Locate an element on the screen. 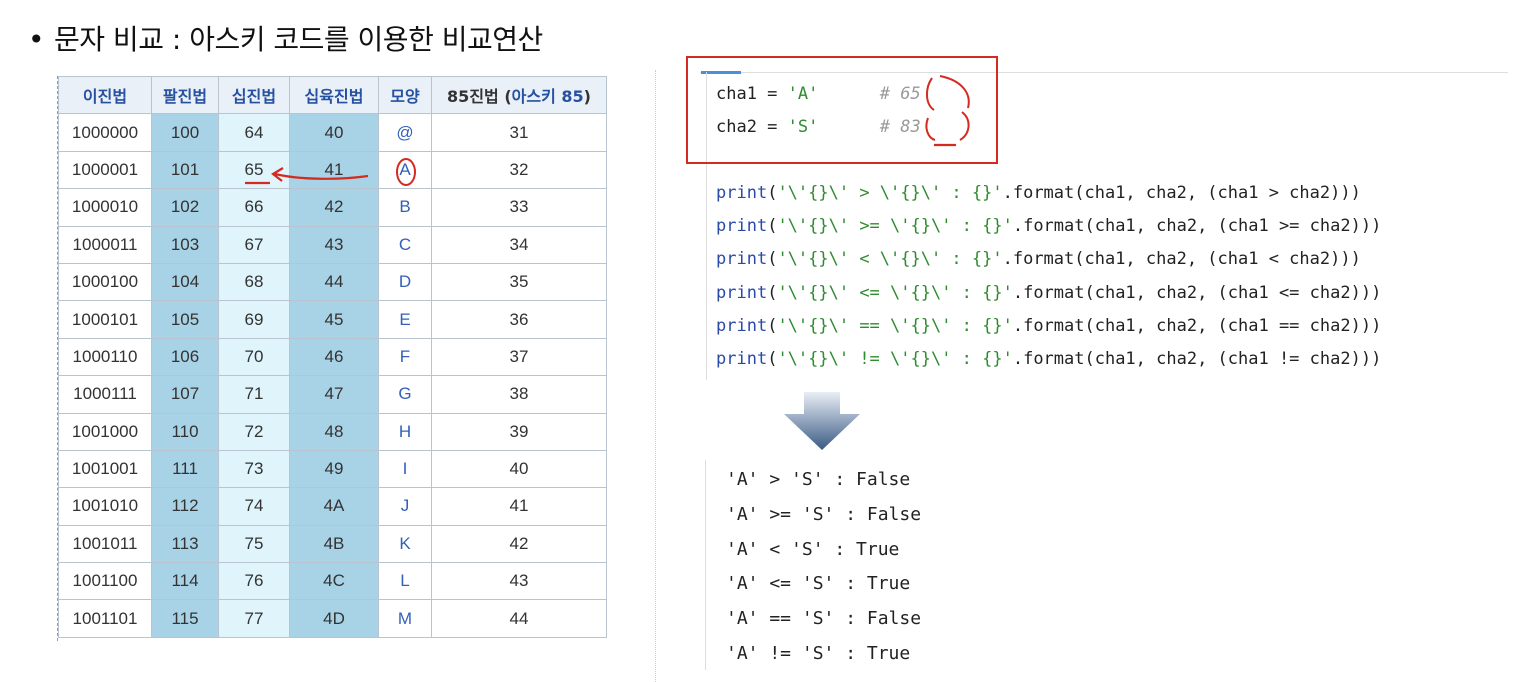 Image resolution: width=1534 pixels, height=682 pixels. cell-base85: 39 is located at coordinates (519, 431).